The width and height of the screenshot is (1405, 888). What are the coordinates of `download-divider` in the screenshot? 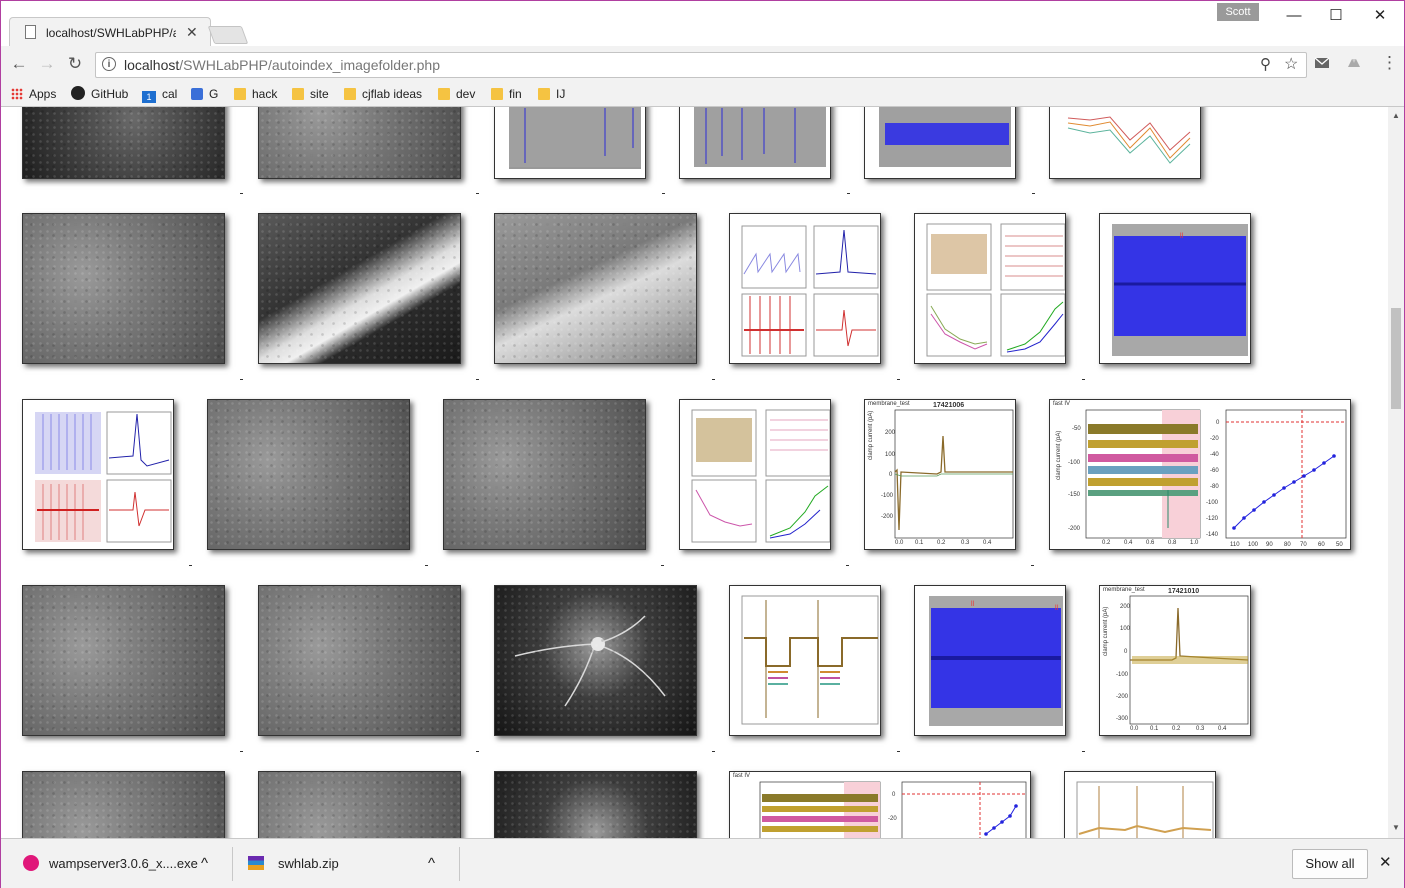 It's located at (459, 864).